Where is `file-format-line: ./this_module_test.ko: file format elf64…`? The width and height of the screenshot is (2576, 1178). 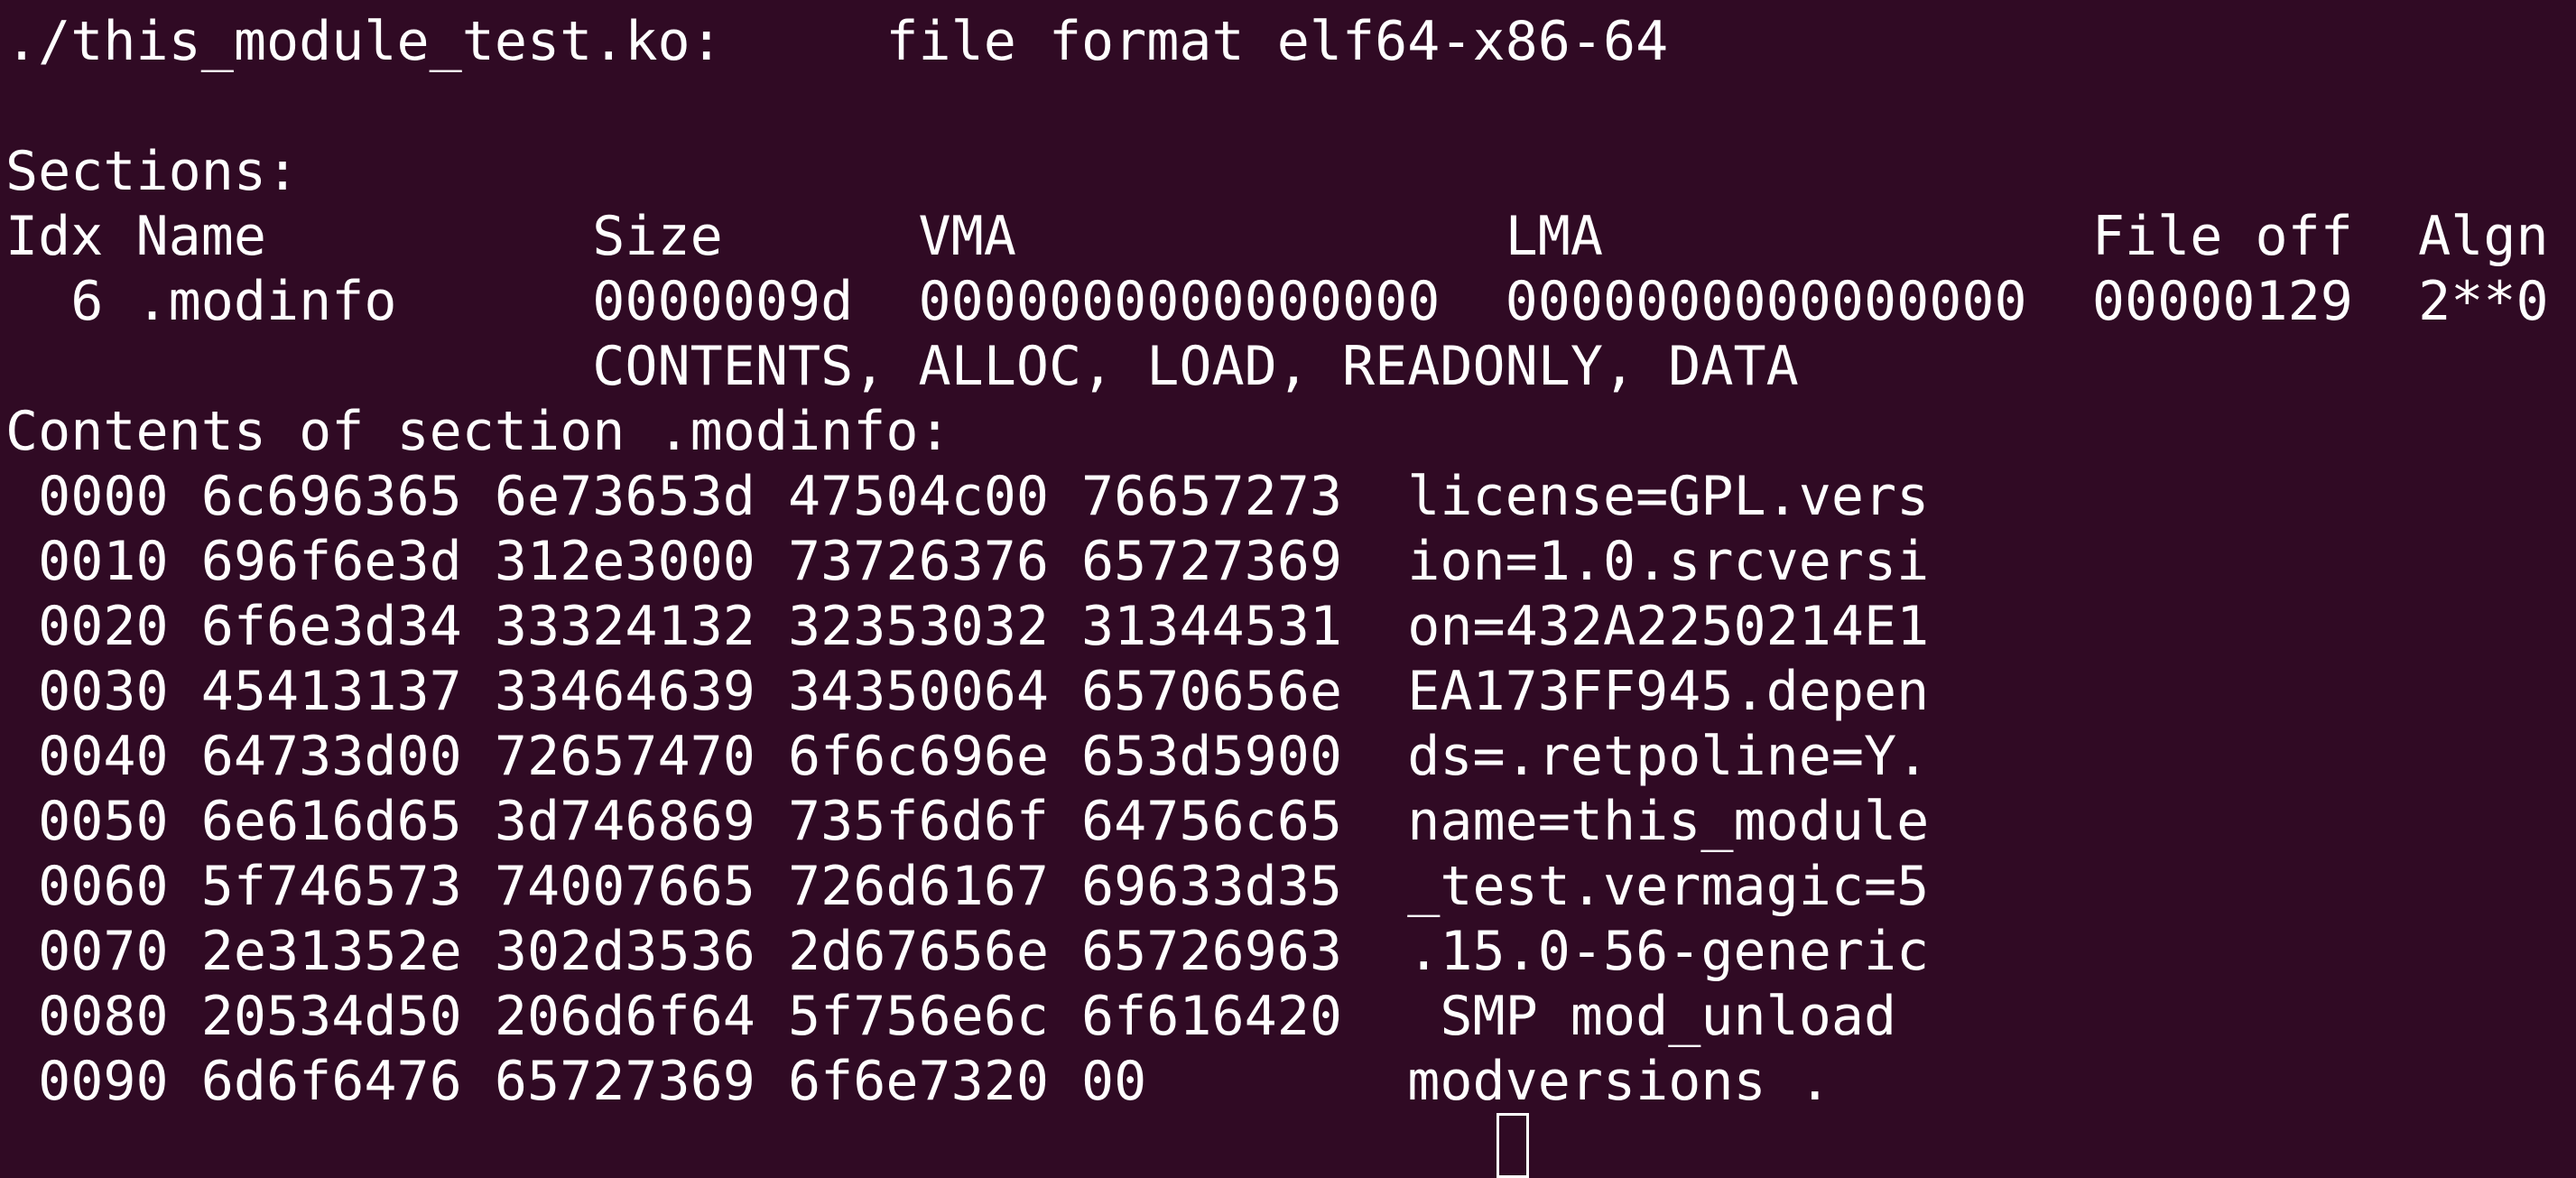 file-format-line: ./this_module_test.ko: file format elf64… is located at coordinates (837, 41).